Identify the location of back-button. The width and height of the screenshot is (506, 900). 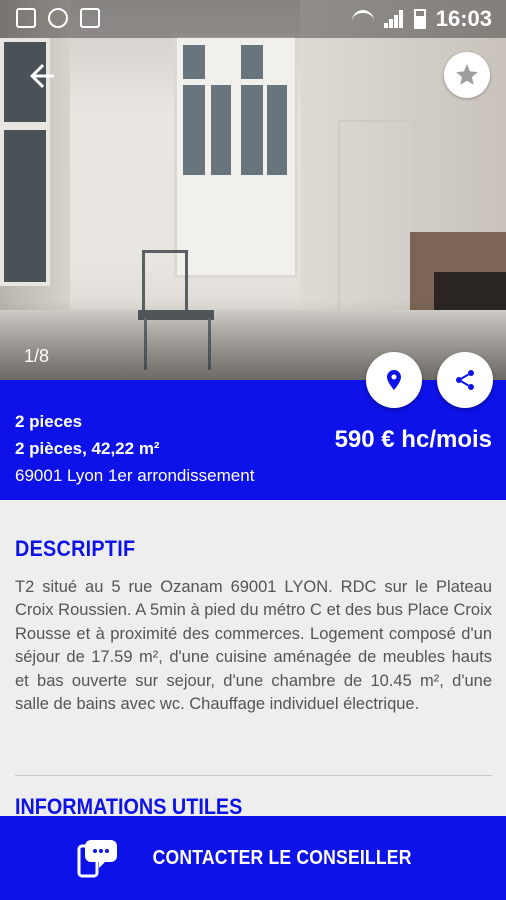
(42, 76).